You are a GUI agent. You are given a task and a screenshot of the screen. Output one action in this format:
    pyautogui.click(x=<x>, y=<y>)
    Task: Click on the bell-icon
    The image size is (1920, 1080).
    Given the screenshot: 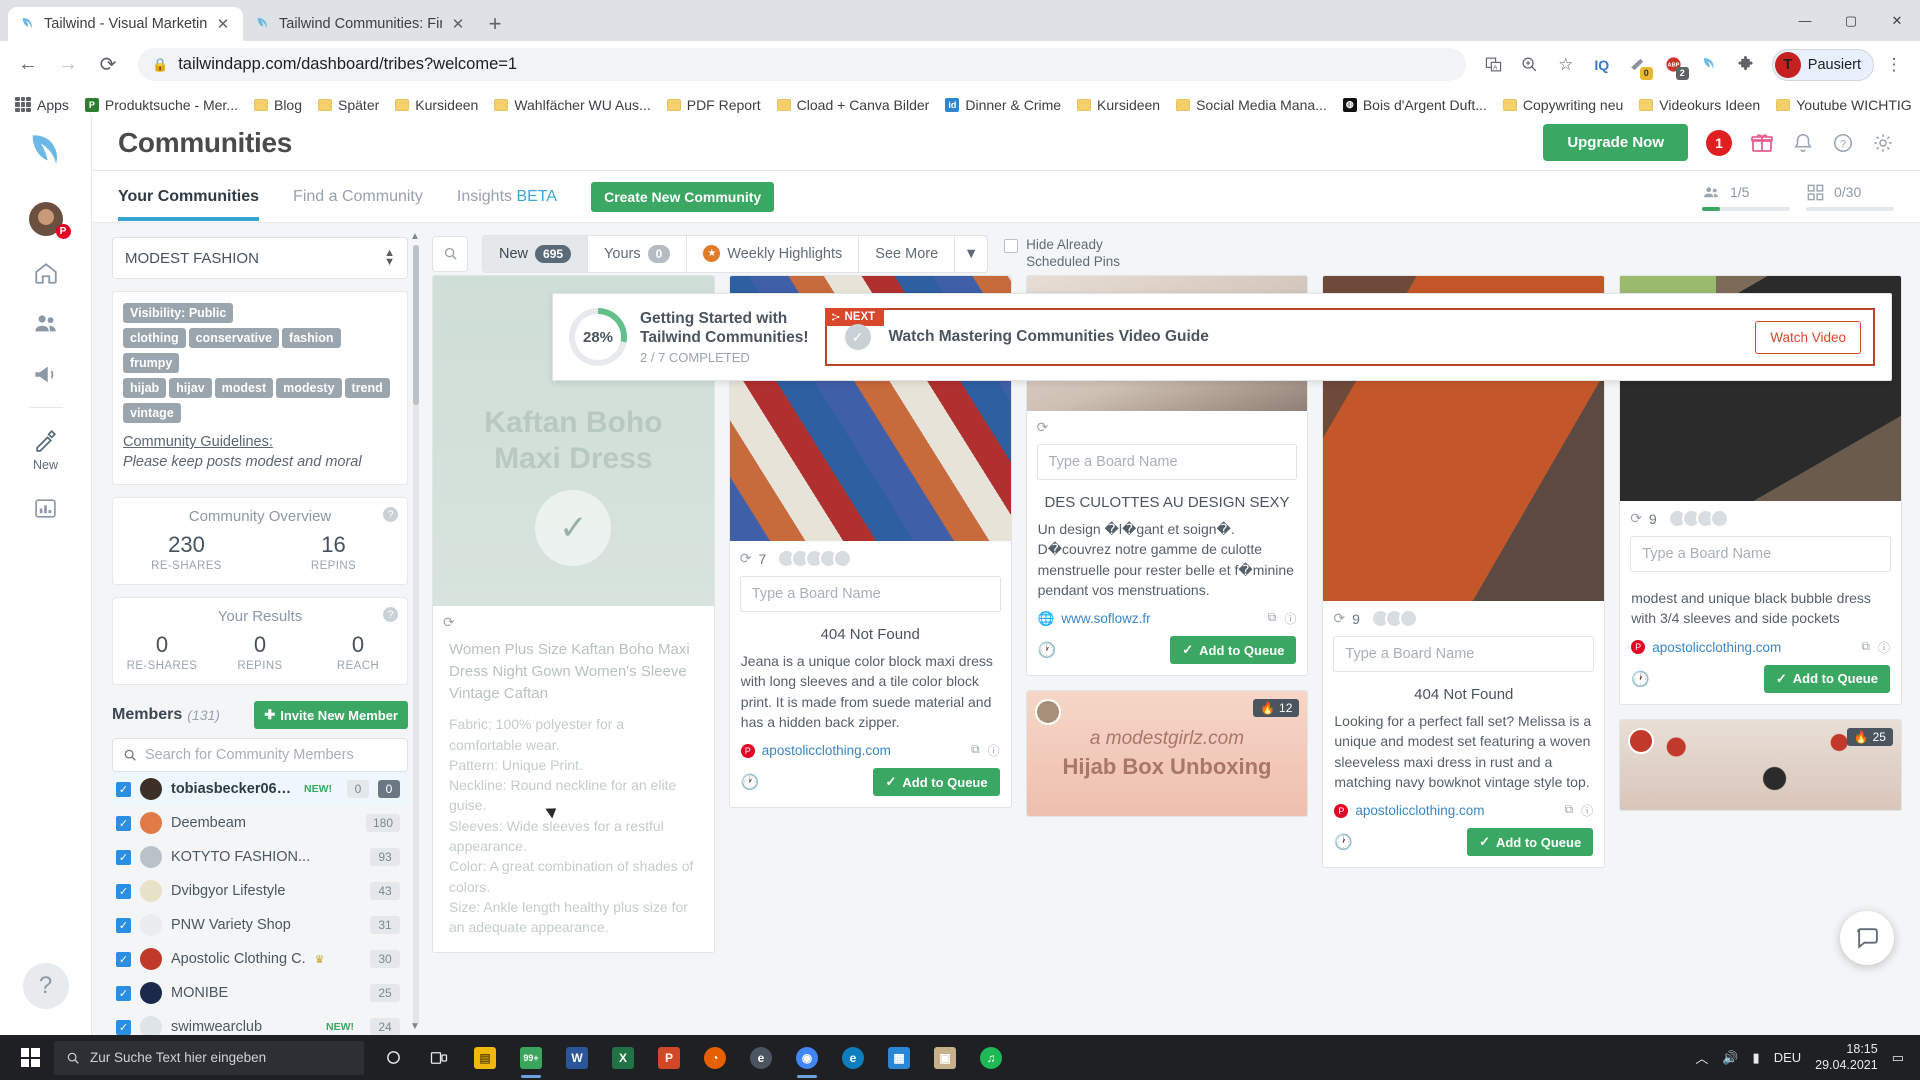 What is the action you would take?
    pyautogui.click(x=1803, y=143)
    